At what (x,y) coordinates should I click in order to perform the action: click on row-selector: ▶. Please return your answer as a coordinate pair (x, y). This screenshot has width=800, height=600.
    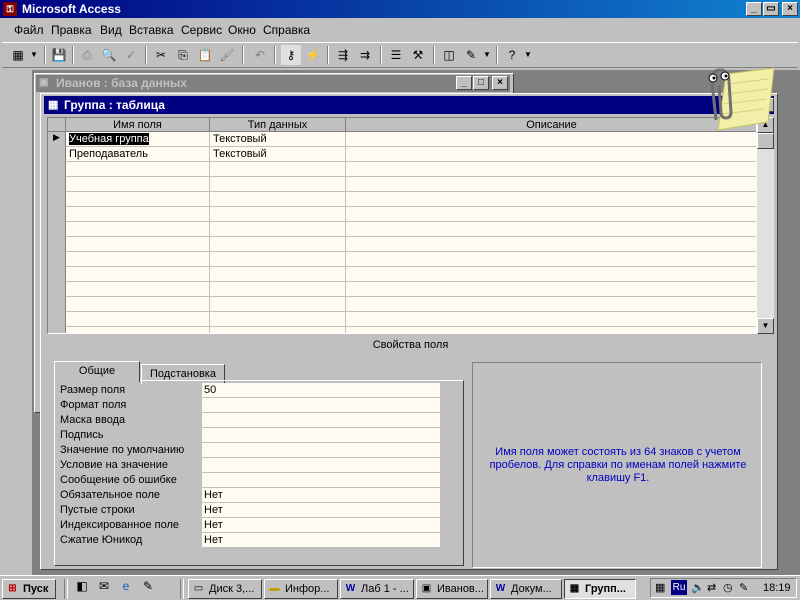
    Looking at the image, I should click on (57, 139).